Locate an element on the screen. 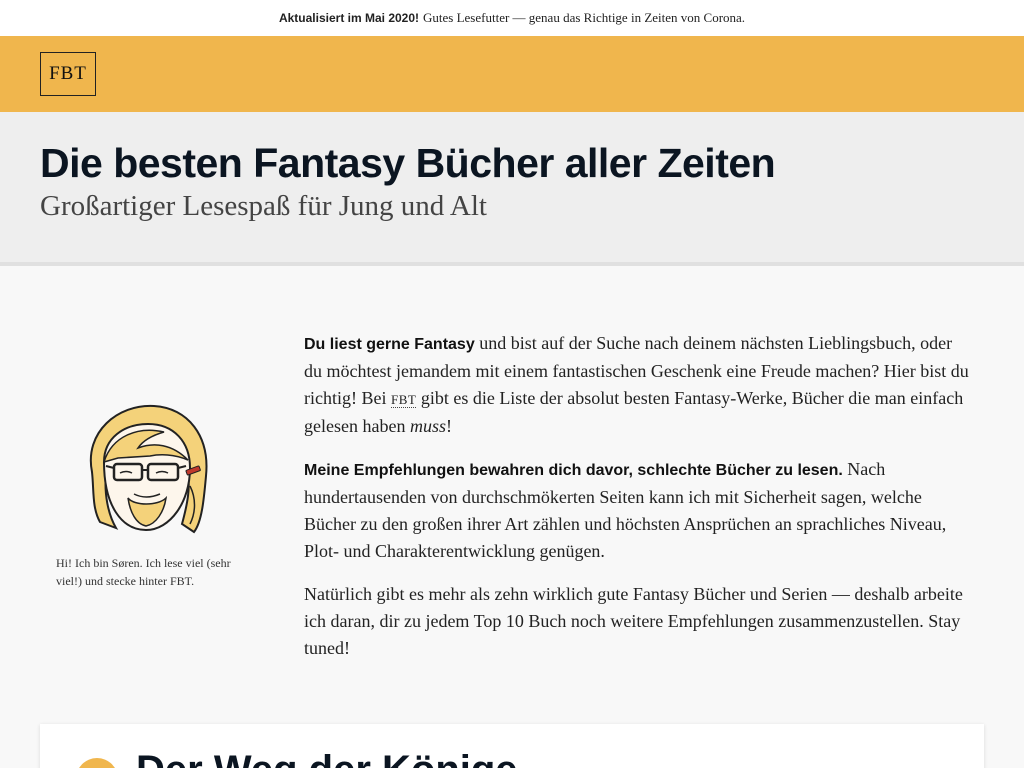 The image size is (1024, 768). intro-emphasis: muss is located at coordinates (427, 426).